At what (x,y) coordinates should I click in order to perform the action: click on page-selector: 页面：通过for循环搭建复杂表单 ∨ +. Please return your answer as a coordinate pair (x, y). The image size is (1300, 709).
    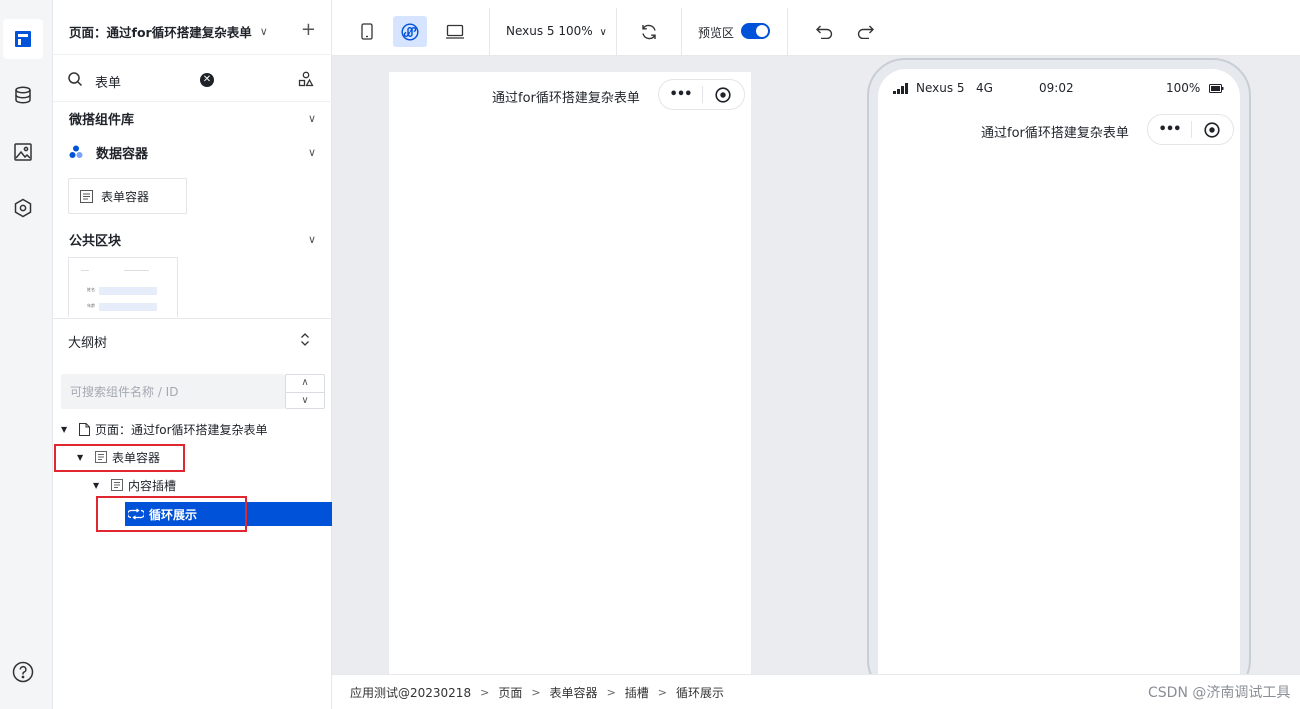
    Looking at the image, I should click on (192, 31).